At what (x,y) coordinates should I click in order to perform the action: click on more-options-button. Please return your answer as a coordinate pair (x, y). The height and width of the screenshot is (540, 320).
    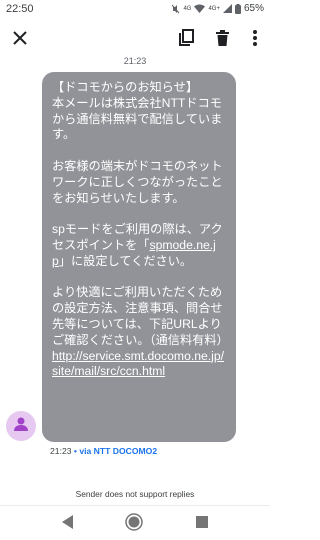
    Looking at the image, I should click on (255, 40).